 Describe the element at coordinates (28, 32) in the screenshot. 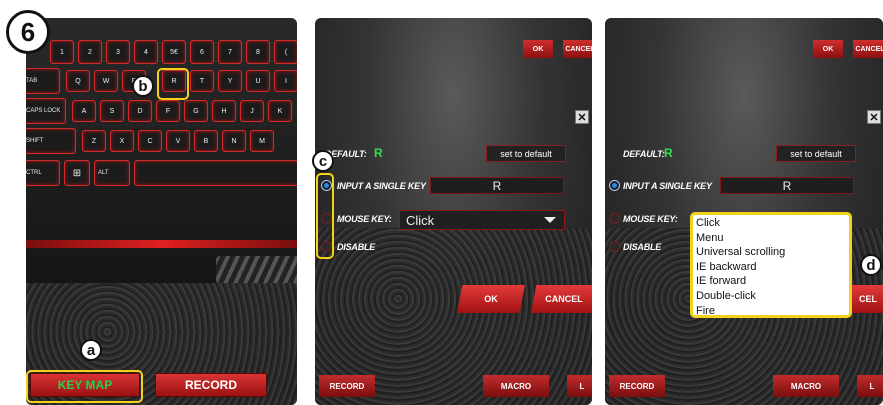

I see `step-number-badge: 6` at that location.